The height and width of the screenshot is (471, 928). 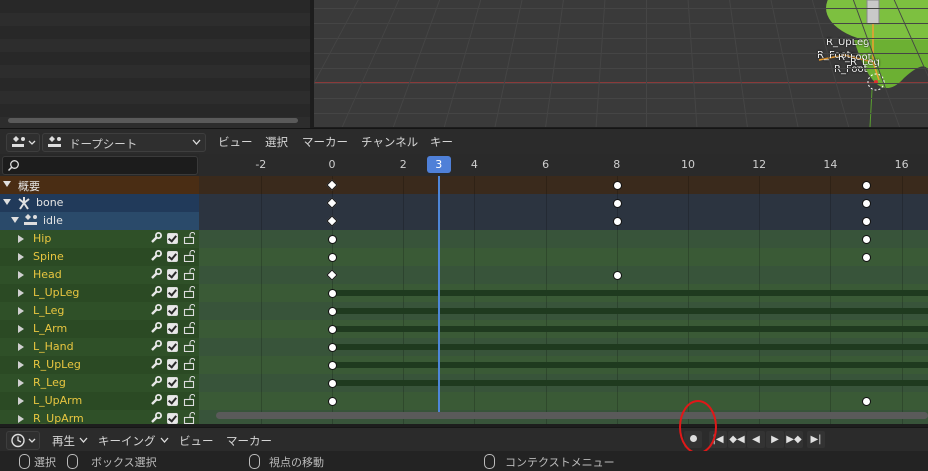 What do you see at coordinates (124, 142) in the screenshot?
I see `mode-dropdown: ドープシート` at bounding box center [124, 142].